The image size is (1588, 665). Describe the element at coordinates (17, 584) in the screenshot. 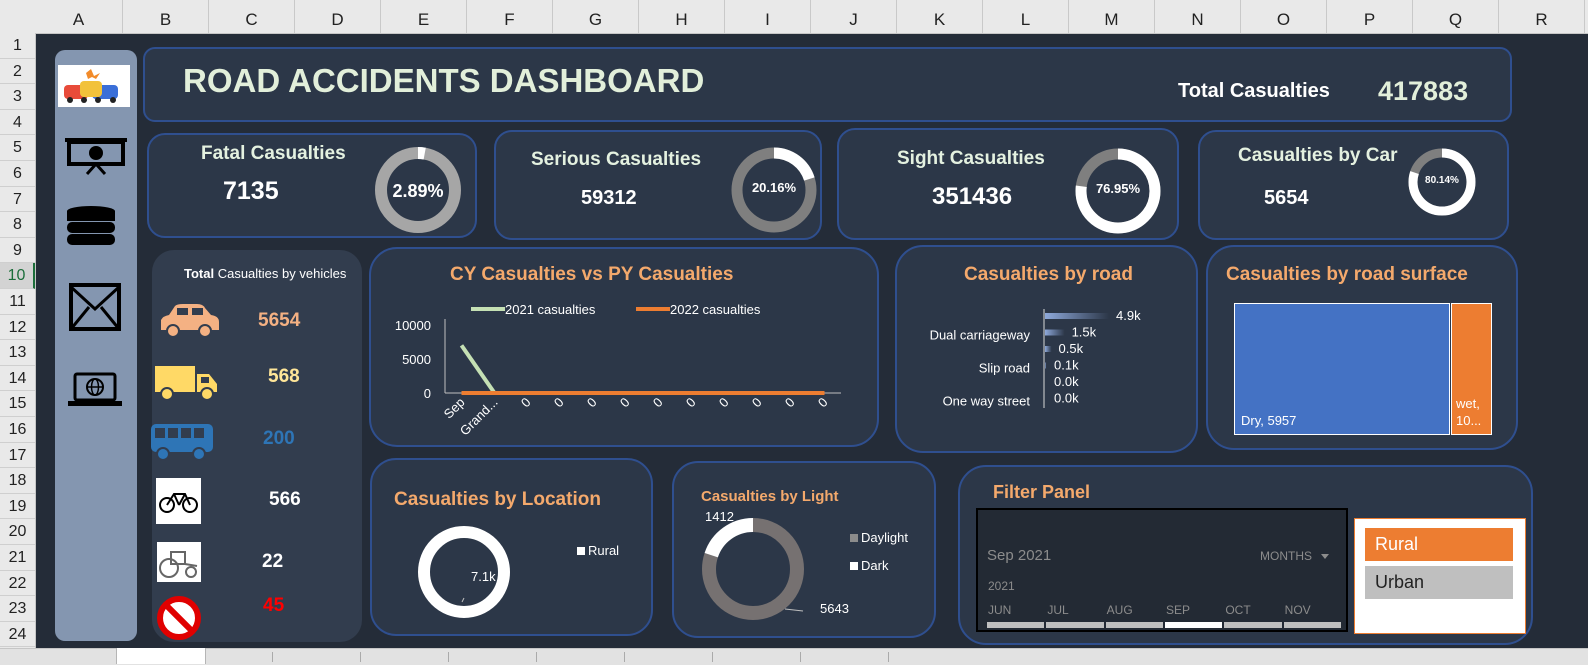

I see `row-header-22: 22` at that location.